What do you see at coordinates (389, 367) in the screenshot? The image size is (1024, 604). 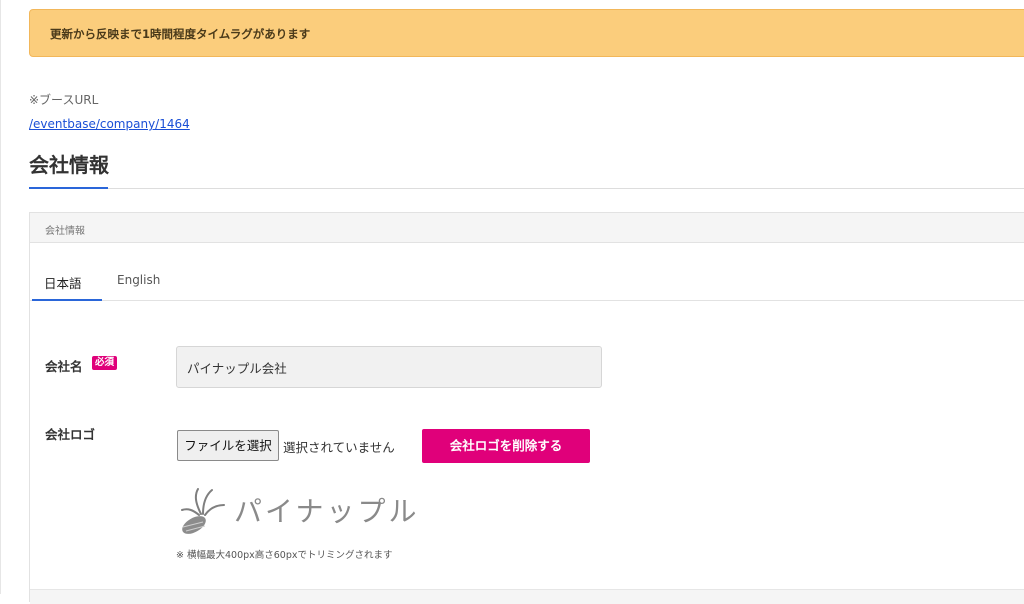 I see `company-name-input` at bounding box center [389, 367].